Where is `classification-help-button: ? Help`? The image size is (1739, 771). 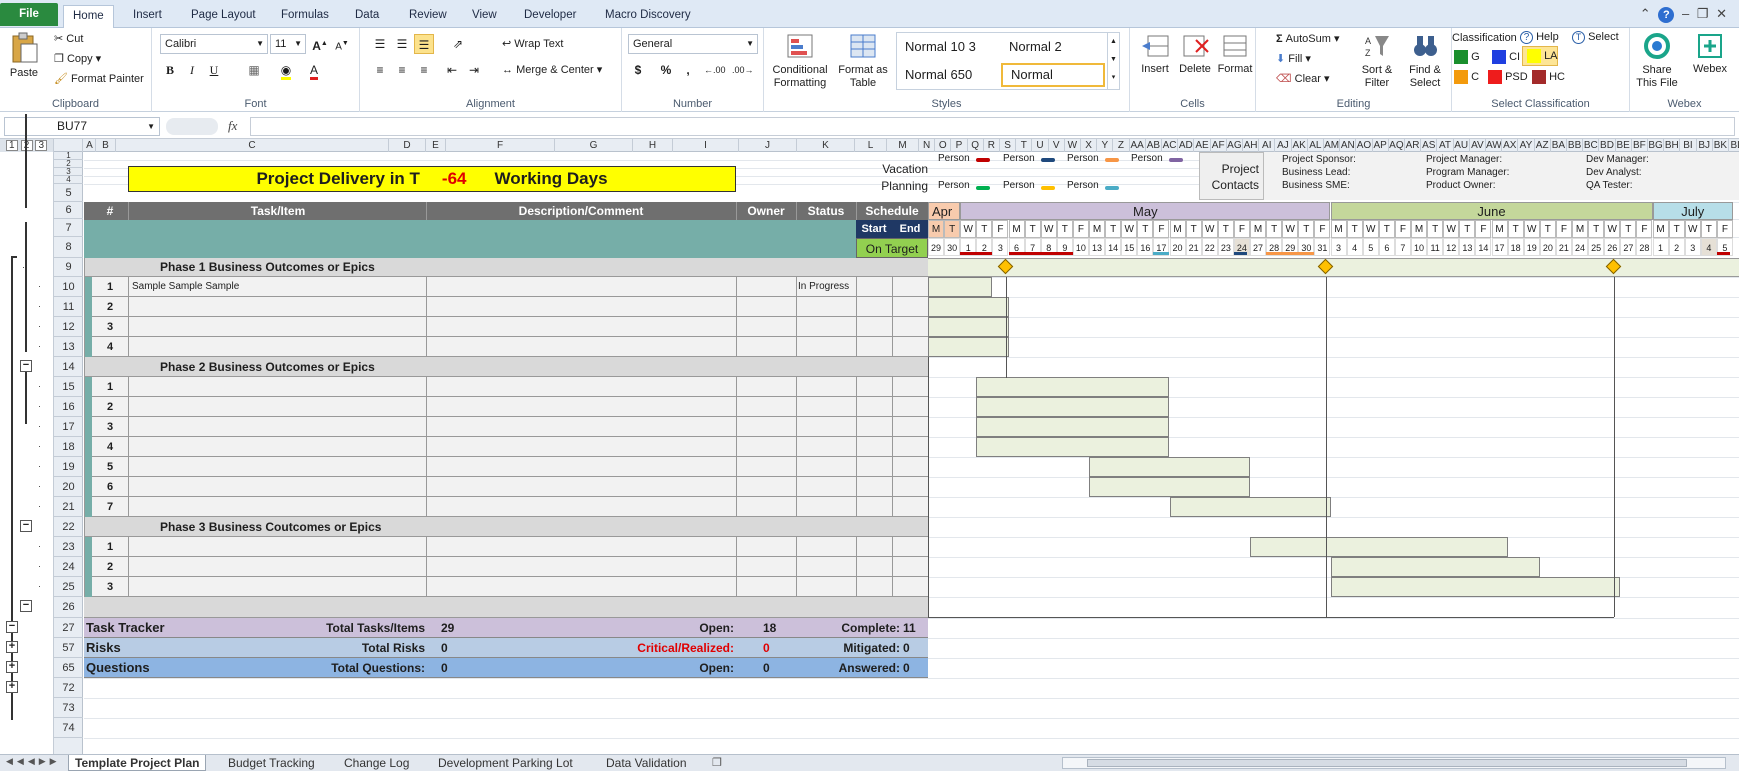 classification-help-button: ? Help is located at coordinates (1539, 37).